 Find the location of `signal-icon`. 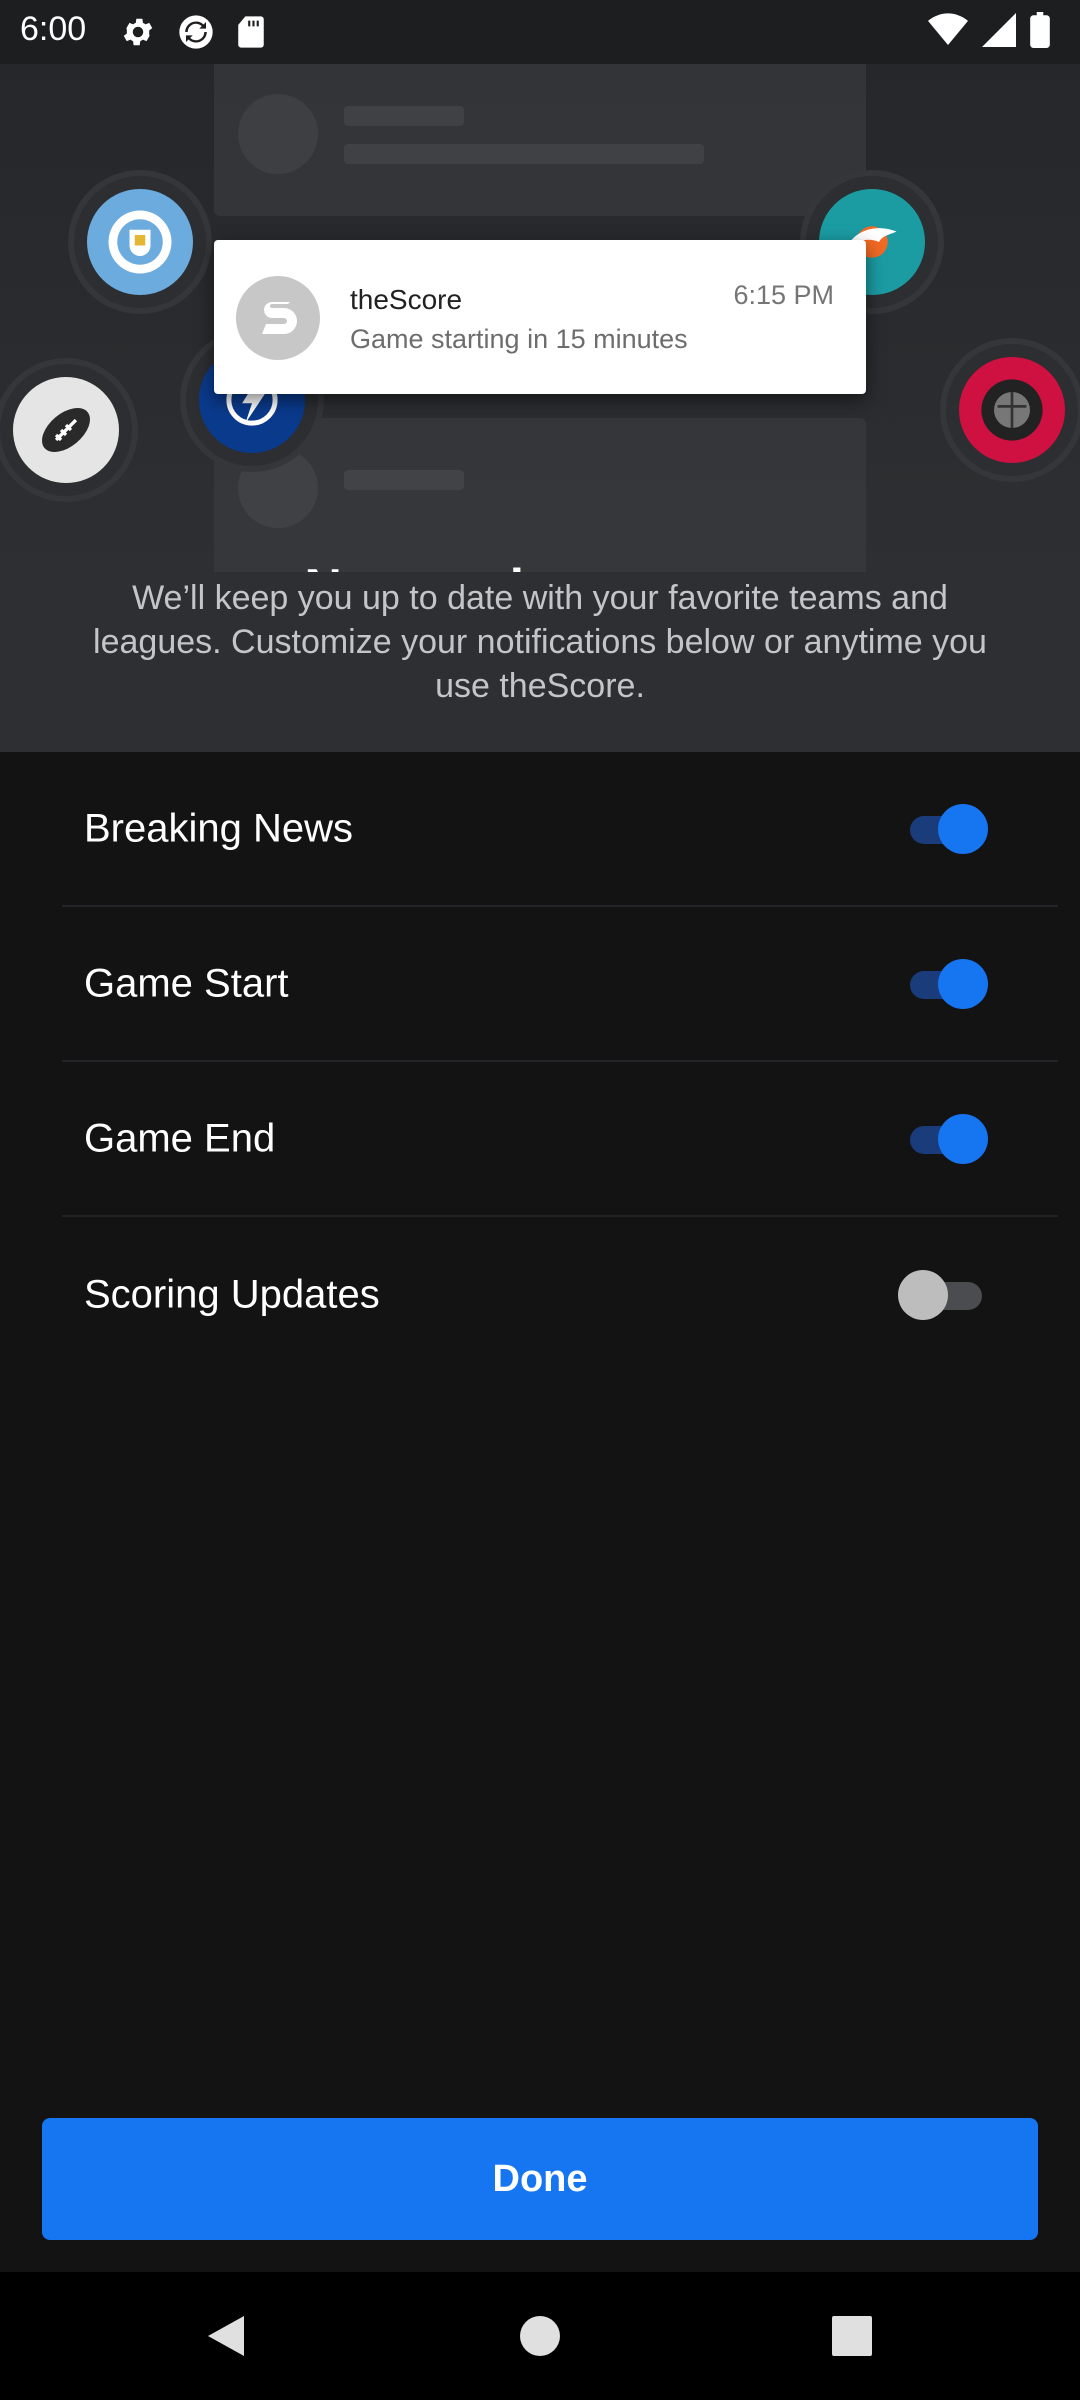

signal-icon is located at coordinates (999, 32).